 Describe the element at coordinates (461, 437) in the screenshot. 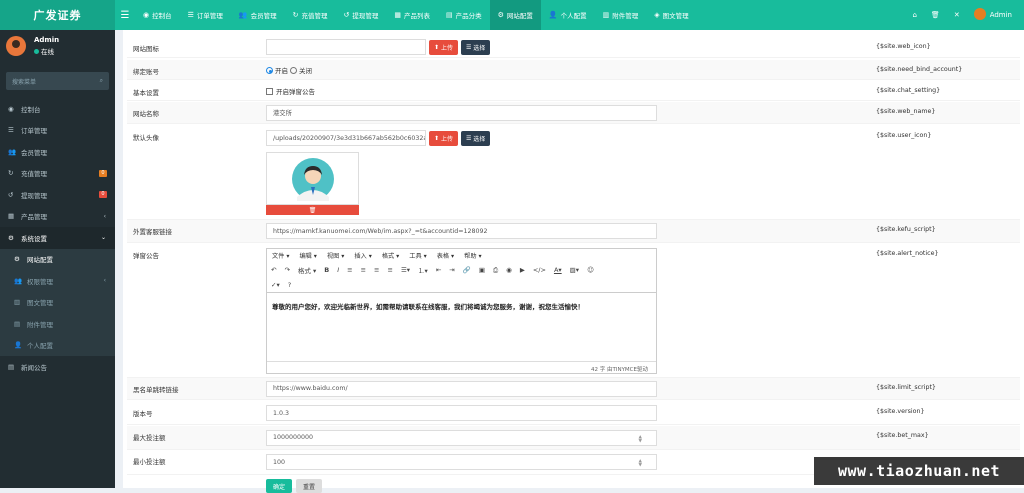

I see `bet-max-input: 1000000000 ▲ ▼` at that location.